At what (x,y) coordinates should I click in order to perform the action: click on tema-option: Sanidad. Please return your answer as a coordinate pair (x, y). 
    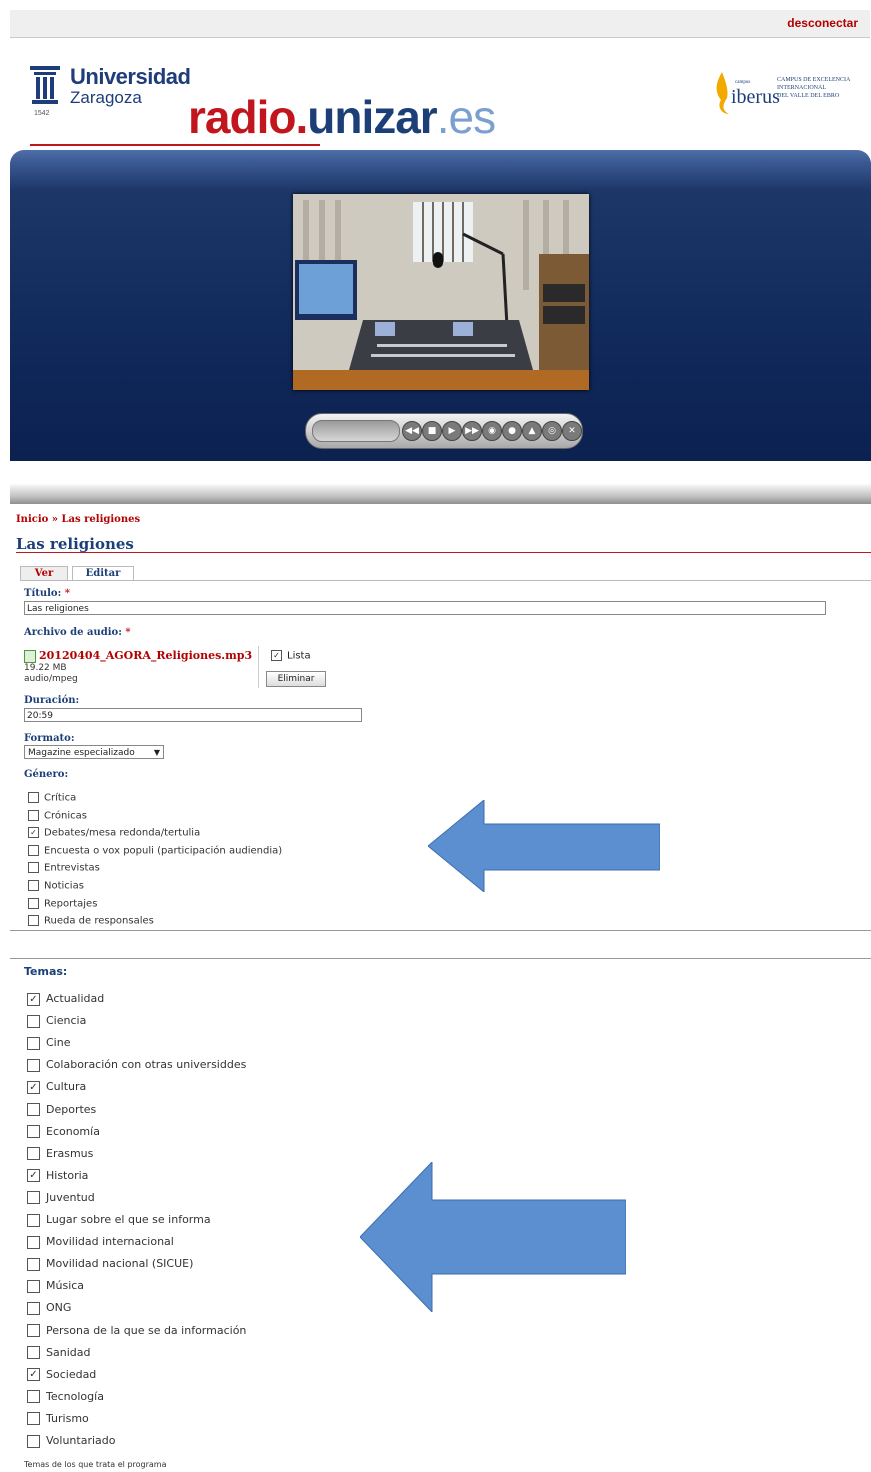
    Looking at the image, I should click on (58, 1353).